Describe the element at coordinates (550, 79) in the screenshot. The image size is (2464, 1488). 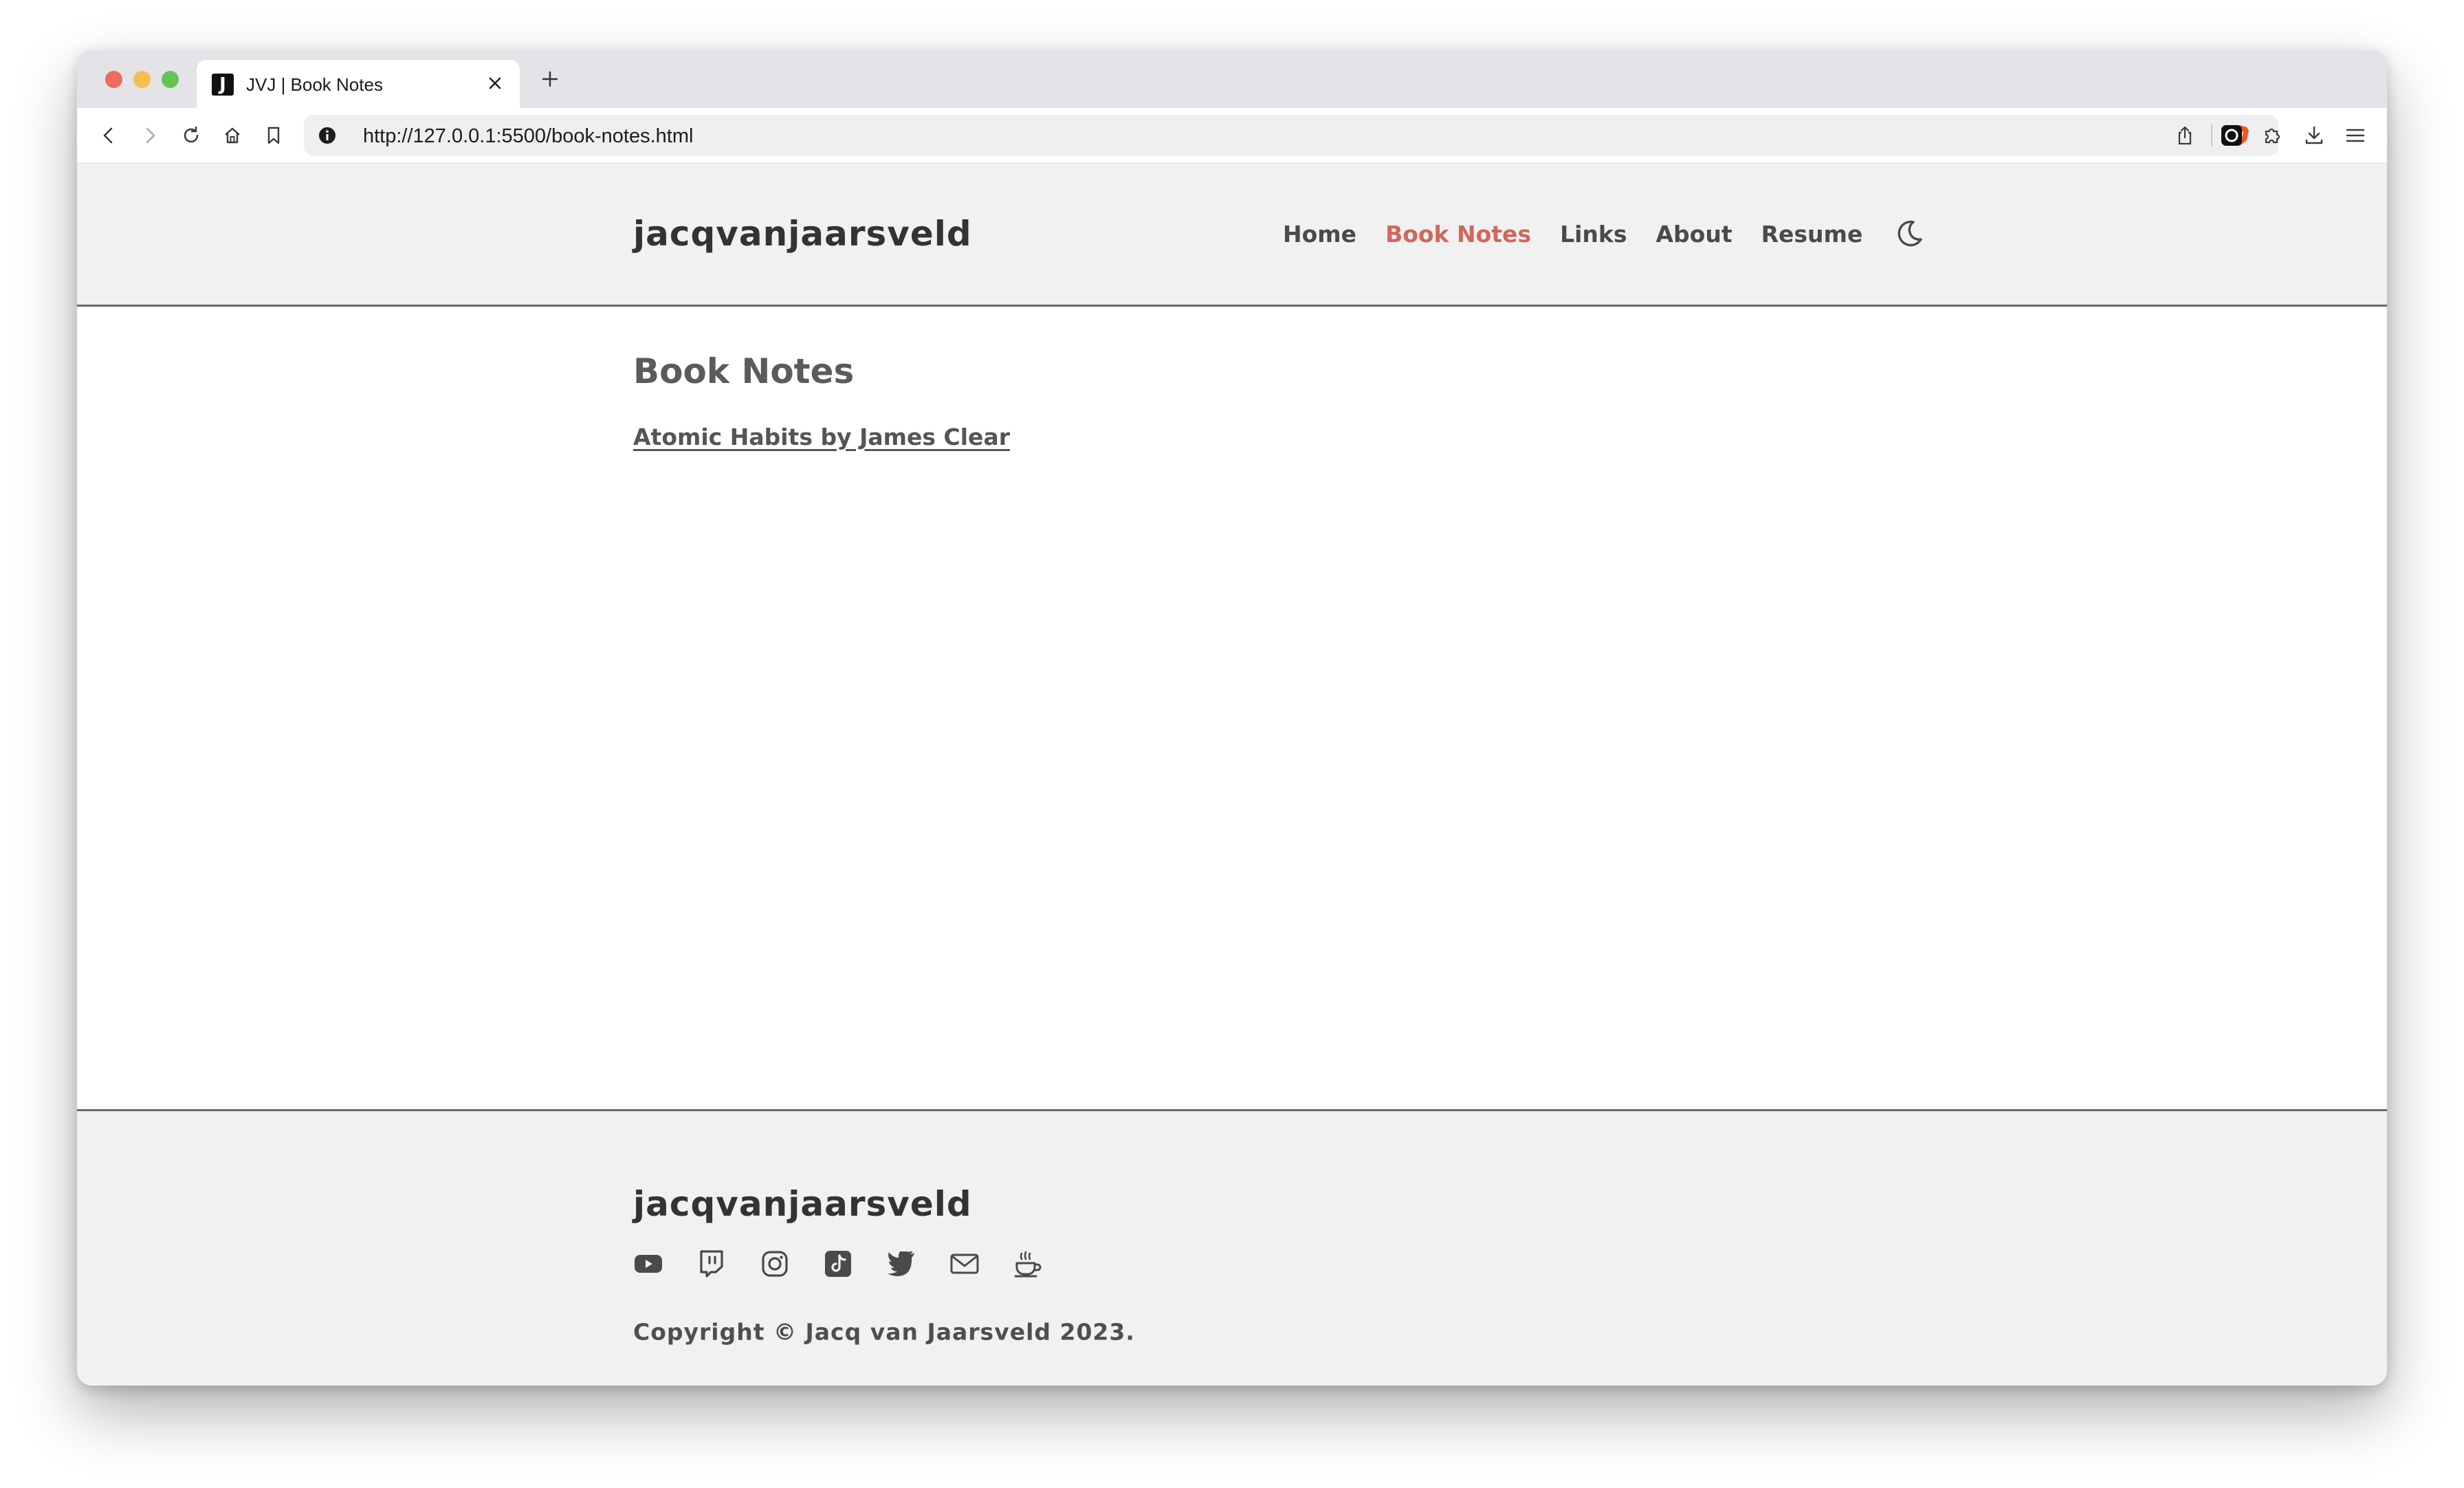
I see `new-tab-icon` at that location.